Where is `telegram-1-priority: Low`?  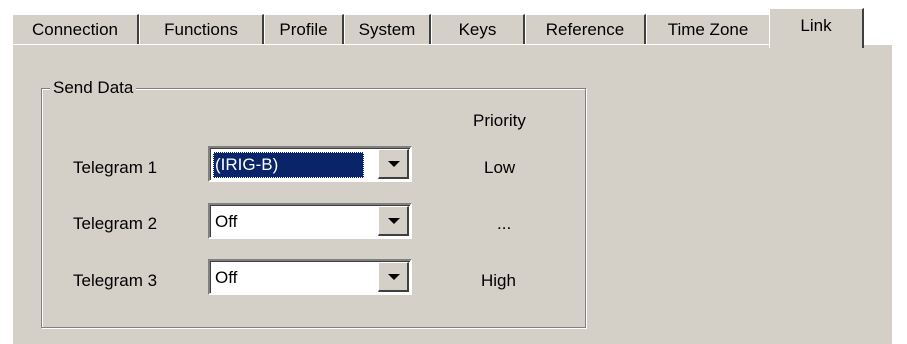 telegram-1-priority: Low is located at coordinates (500, 167).